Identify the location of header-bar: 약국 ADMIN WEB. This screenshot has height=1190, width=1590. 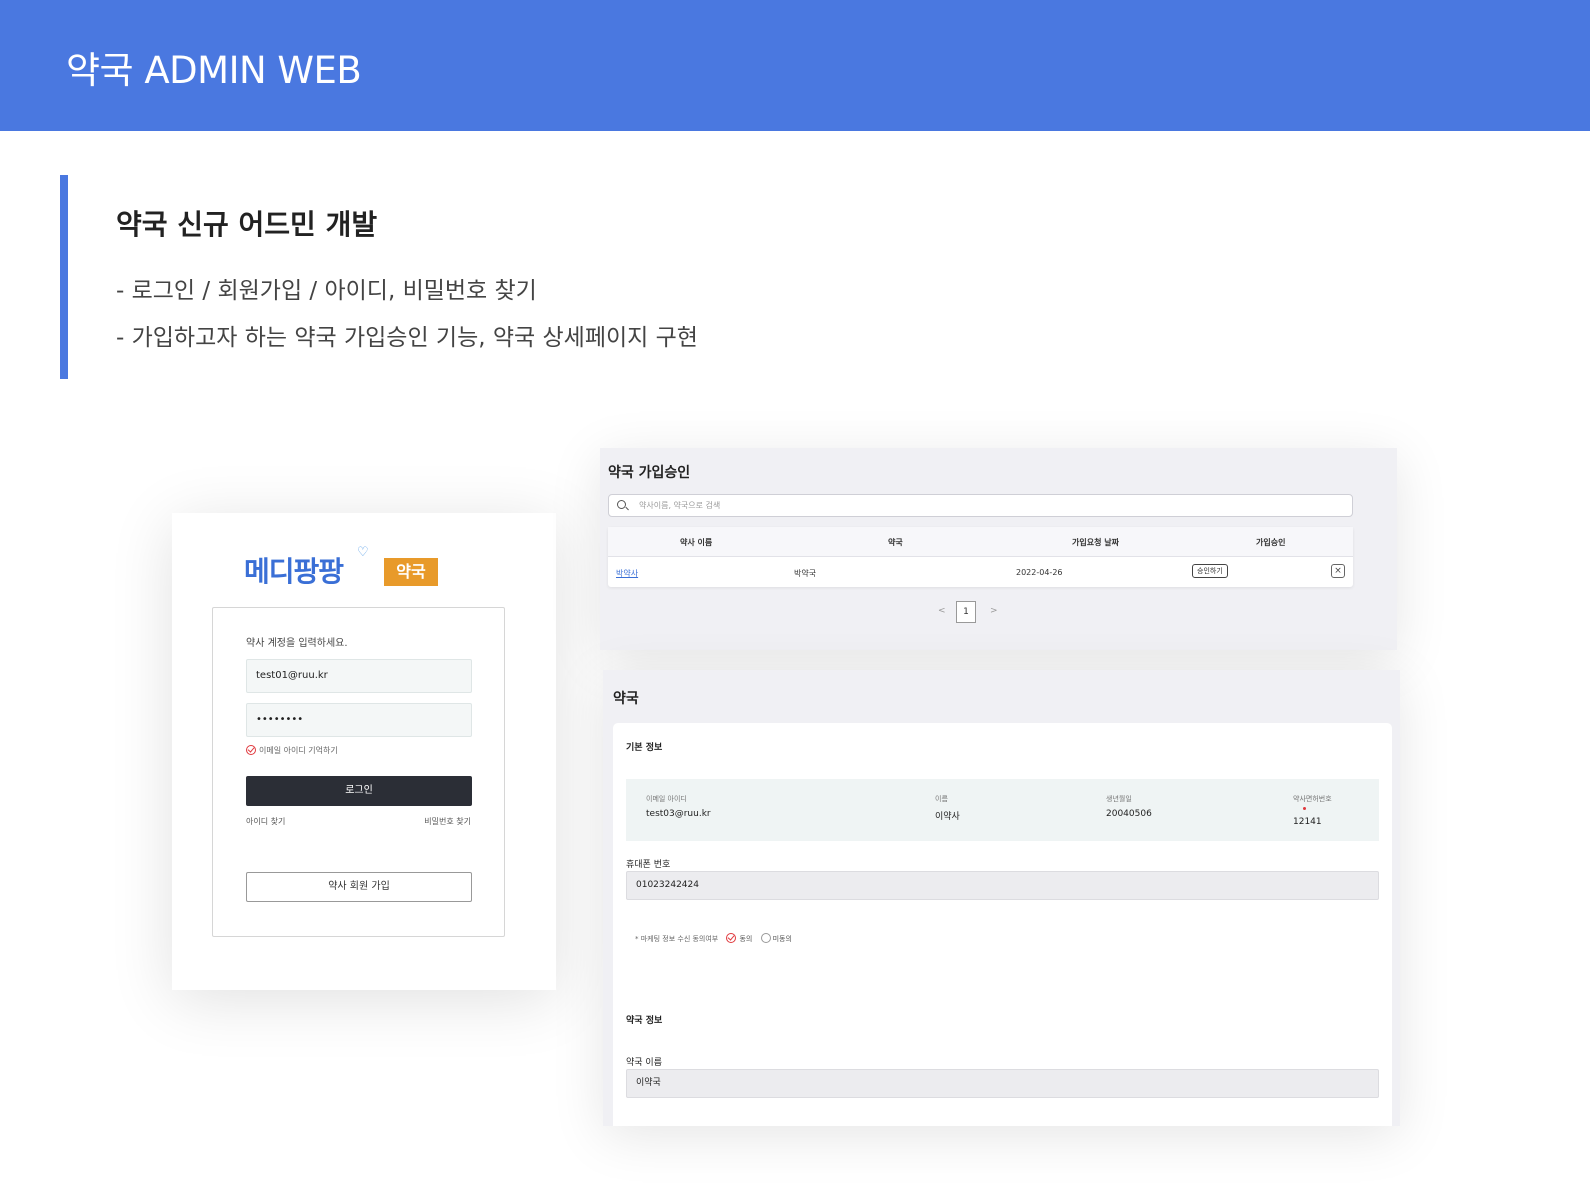
(795, 65).